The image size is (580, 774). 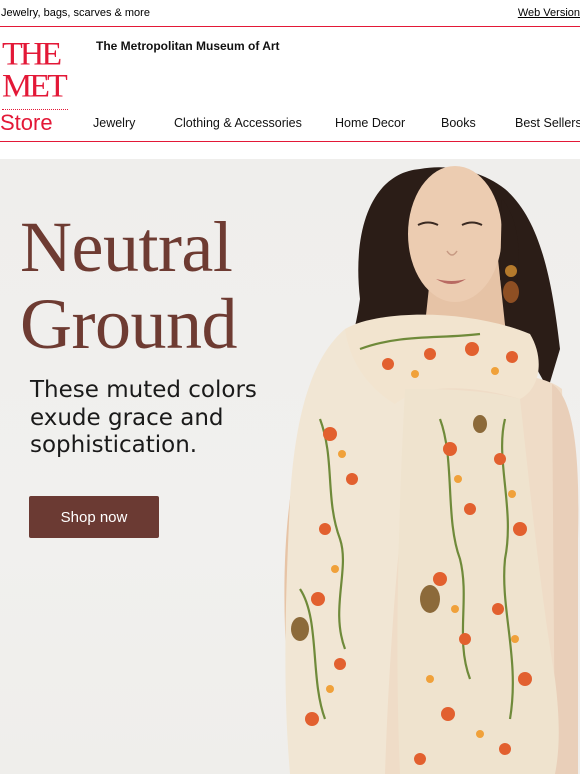 What do you see at coordinates (549, 13) in the screenshot?
I see `web-version-link: Web Version` at bounding box center [549, 13].